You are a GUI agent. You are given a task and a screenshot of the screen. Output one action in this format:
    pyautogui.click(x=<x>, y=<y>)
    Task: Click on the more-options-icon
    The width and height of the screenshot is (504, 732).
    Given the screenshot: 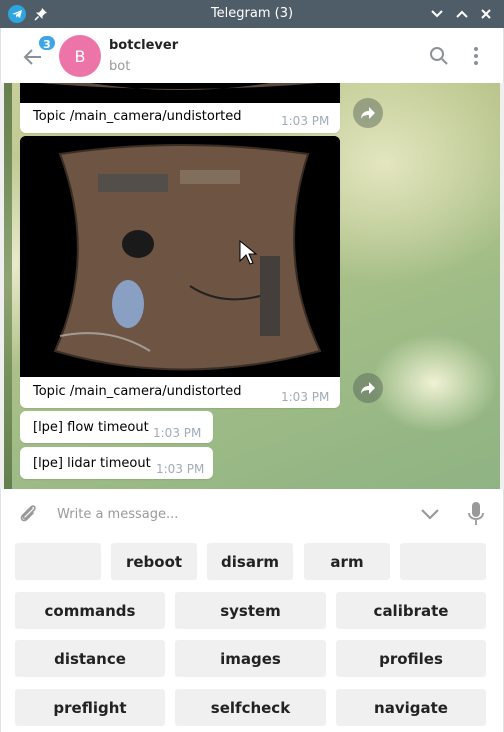 What is the action you would take?
    pyautogui.click(x=476, y=56)
    